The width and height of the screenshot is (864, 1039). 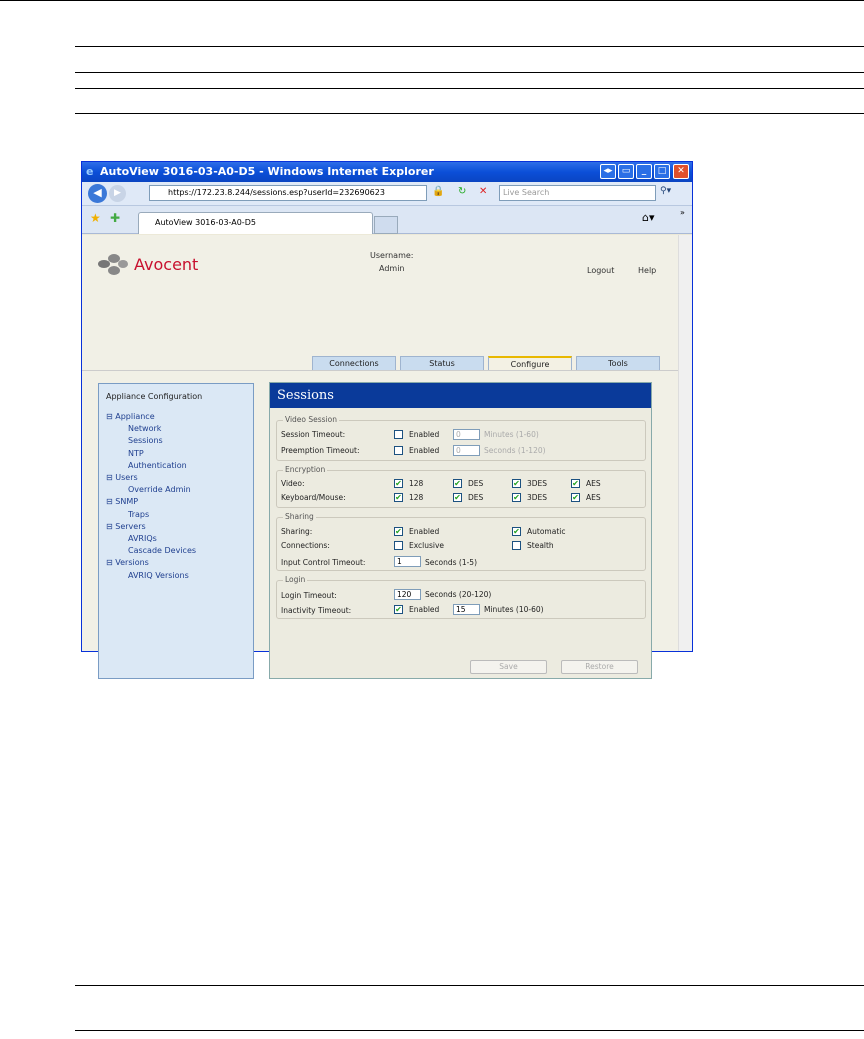 What do you see at coordinates (416, 483) in the screenshot?
I see `label: 128` at bounding box center [416, 483].